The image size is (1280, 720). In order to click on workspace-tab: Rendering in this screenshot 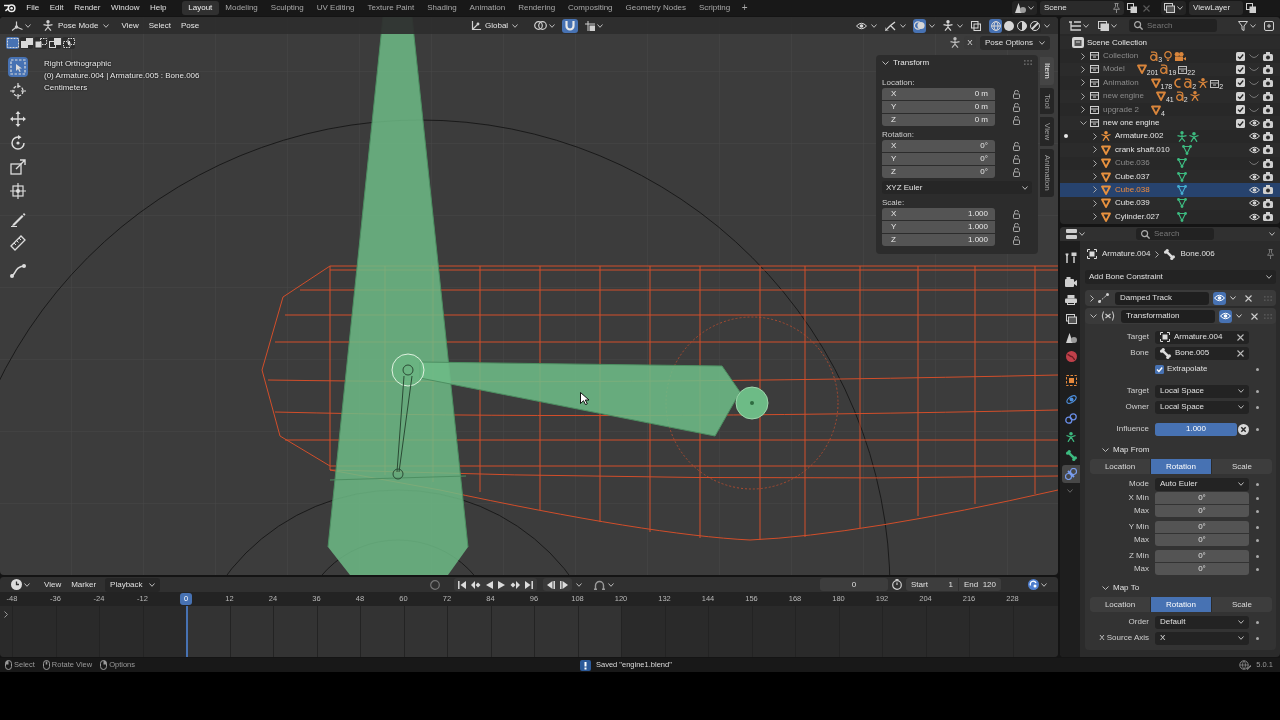, I will do `click(536, 8)`.